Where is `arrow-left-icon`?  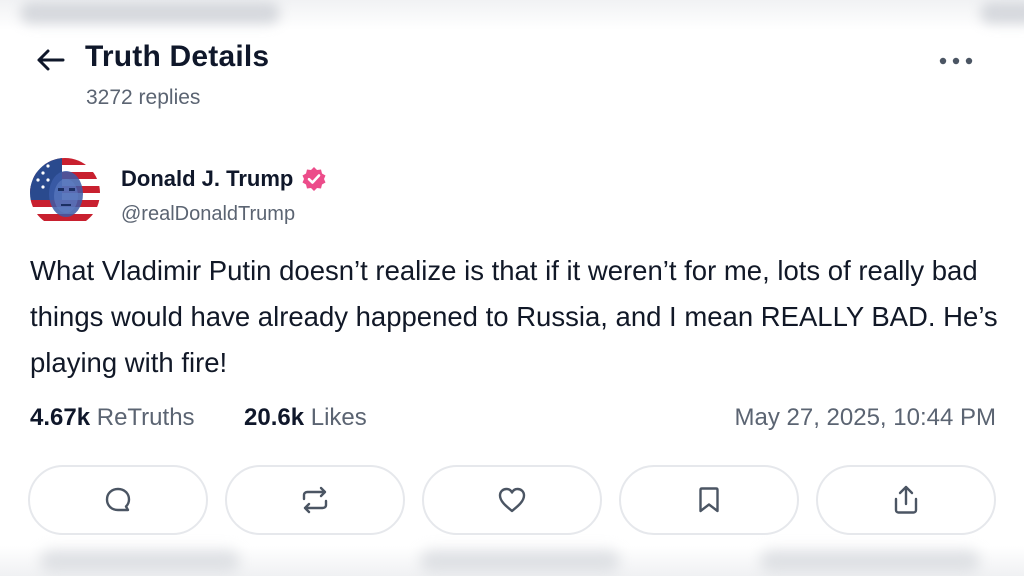 arrow-left-icon is located at coordinates (51, 60).